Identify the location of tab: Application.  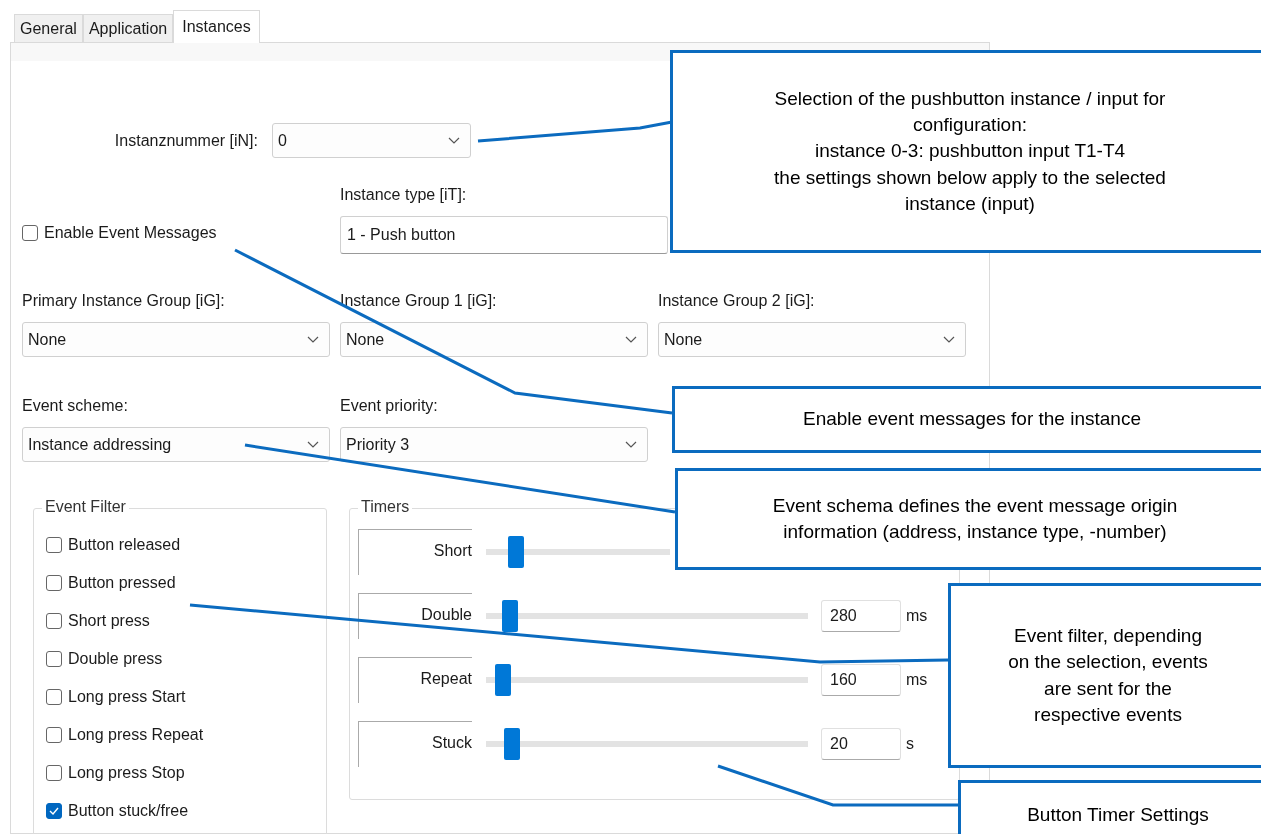
(128, 28).